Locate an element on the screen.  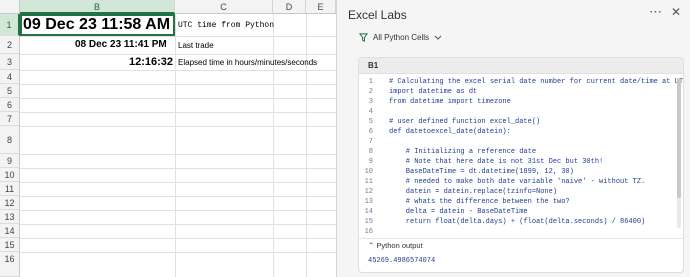
select-all-corner is located at coordinates (10, 7).